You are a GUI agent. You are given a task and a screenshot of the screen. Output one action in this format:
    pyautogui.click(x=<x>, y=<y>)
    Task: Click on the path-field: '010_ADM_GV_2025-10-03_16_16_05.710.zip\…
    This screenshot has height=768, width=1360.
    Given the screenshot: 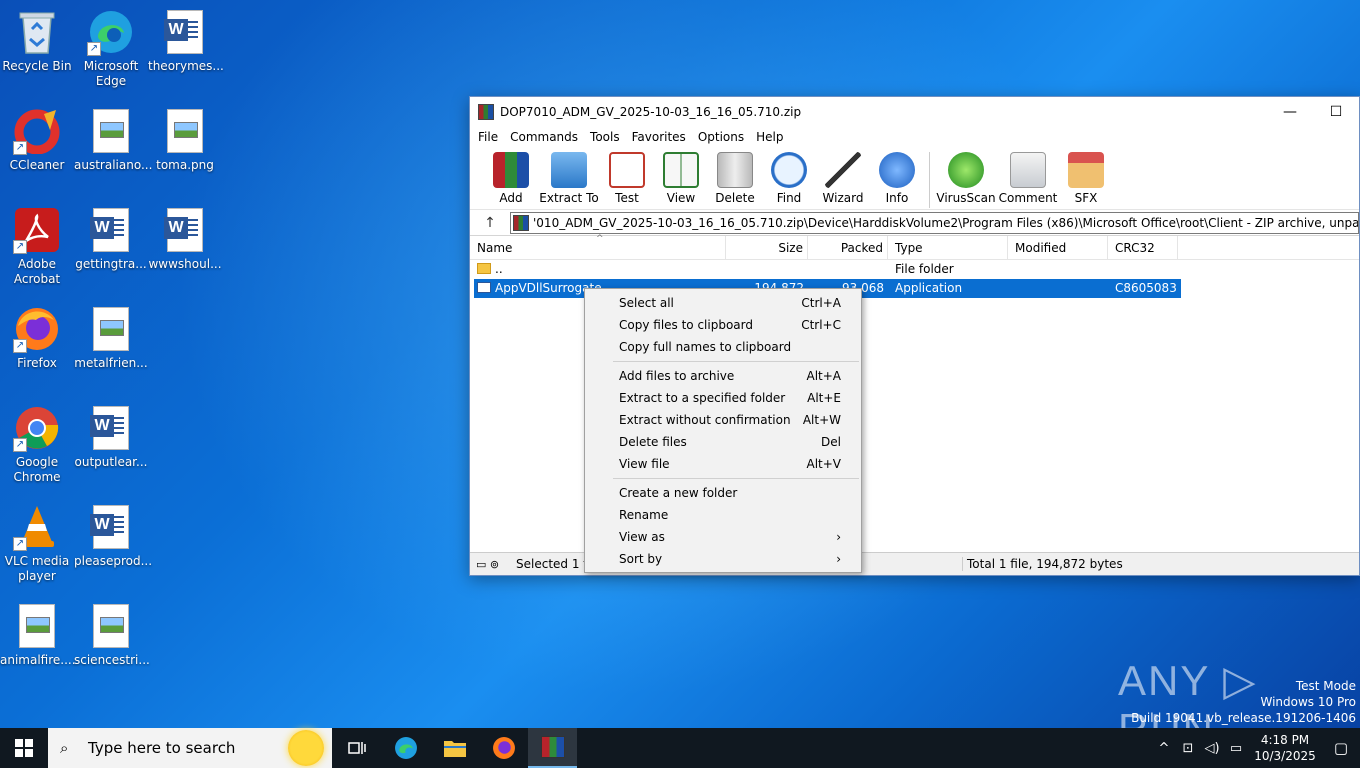 What is the action you would take?
    pyautogui.click(x=934, y=222)
    